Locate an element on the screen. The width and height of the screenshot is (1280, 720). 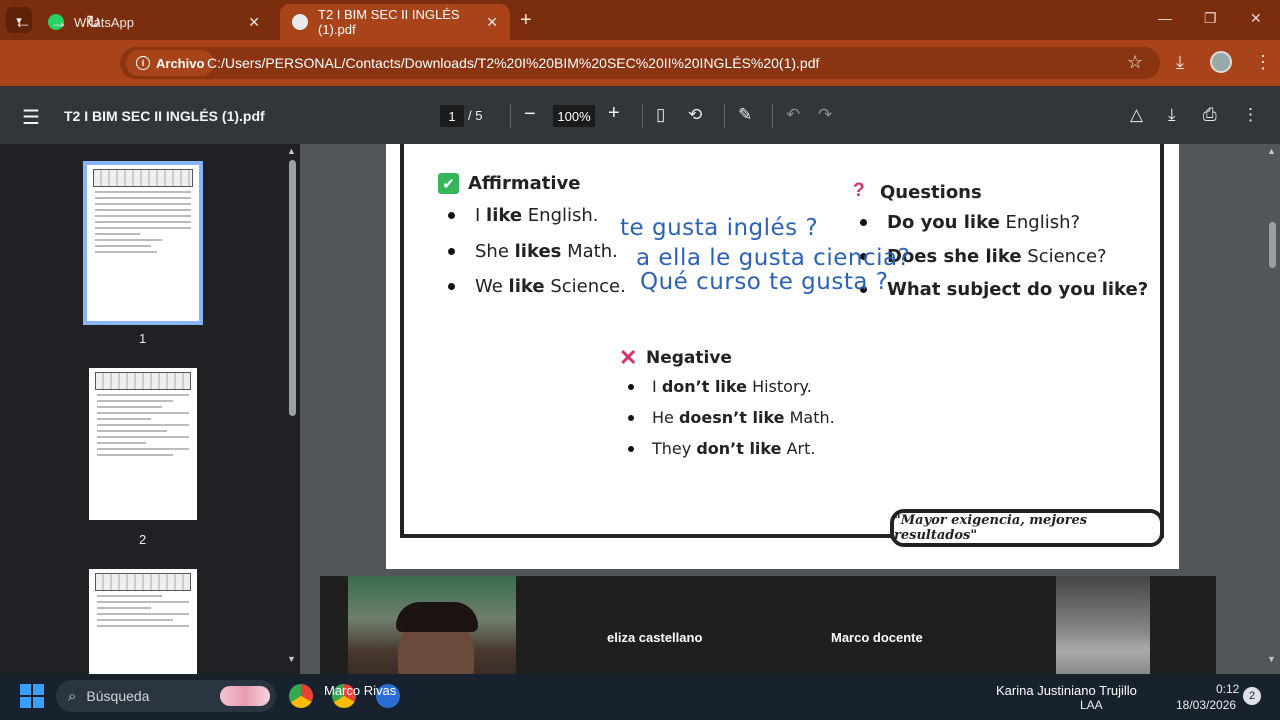
negative-heading: Negative is located at coordinates (689, 358).